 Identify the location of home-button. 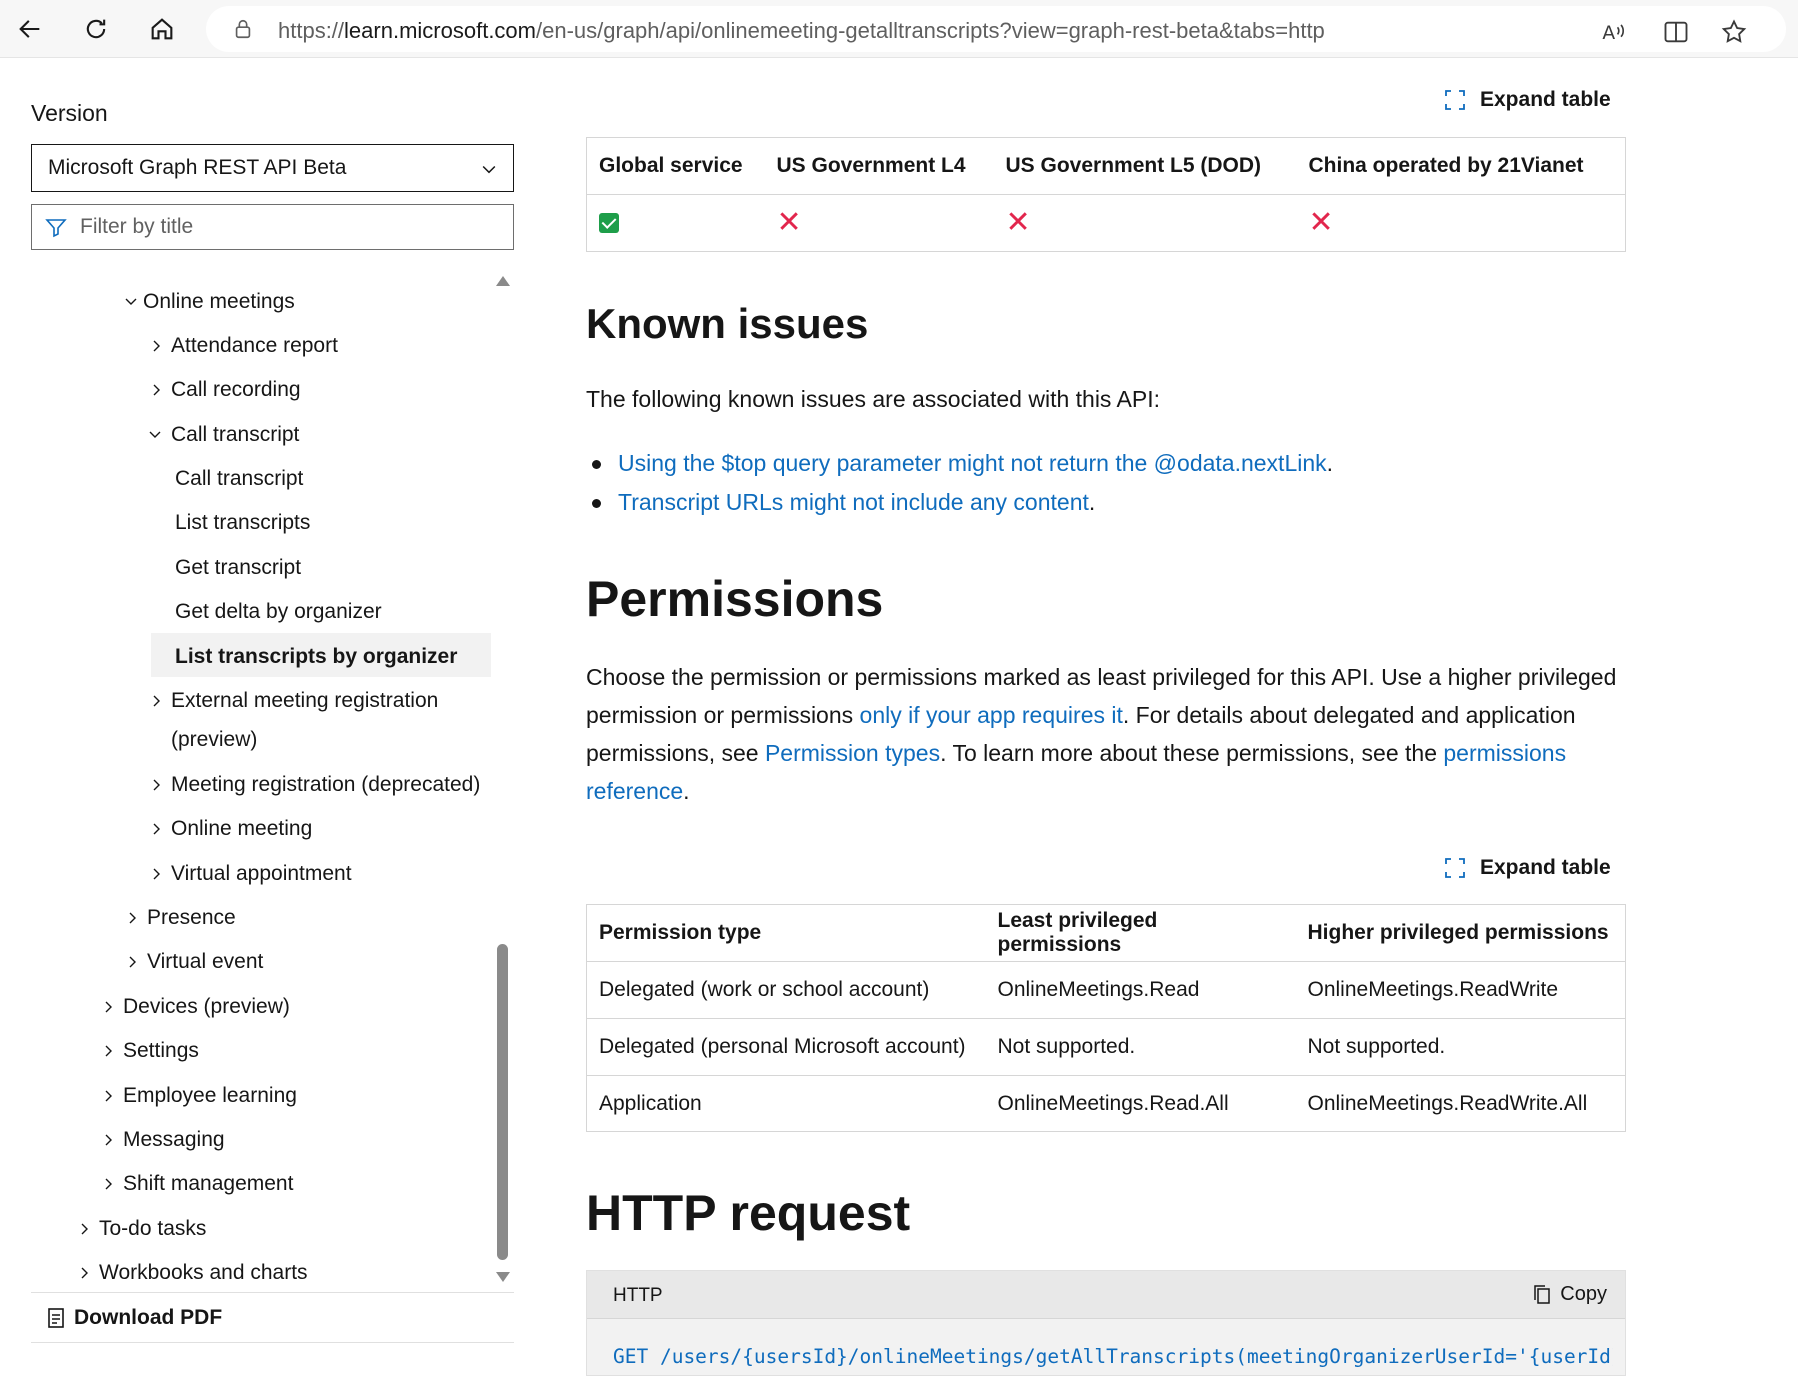
(162, 29).